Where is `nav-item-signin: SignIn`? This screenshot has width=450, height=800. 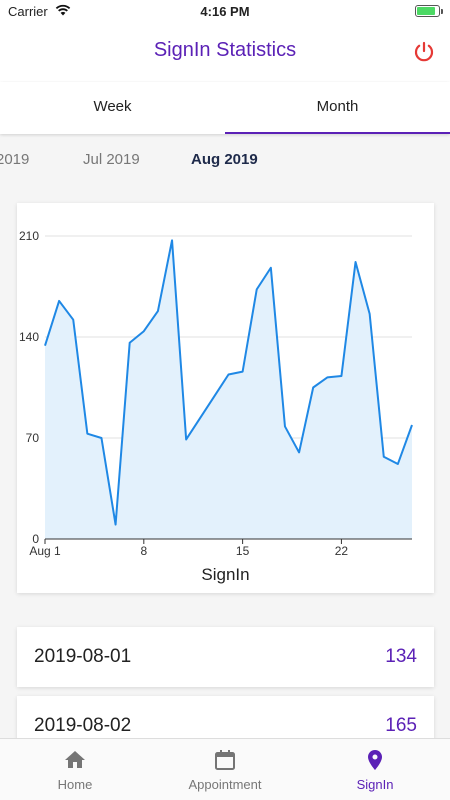
nav-item-signin: SignIn is located at coordinates (375, 769).